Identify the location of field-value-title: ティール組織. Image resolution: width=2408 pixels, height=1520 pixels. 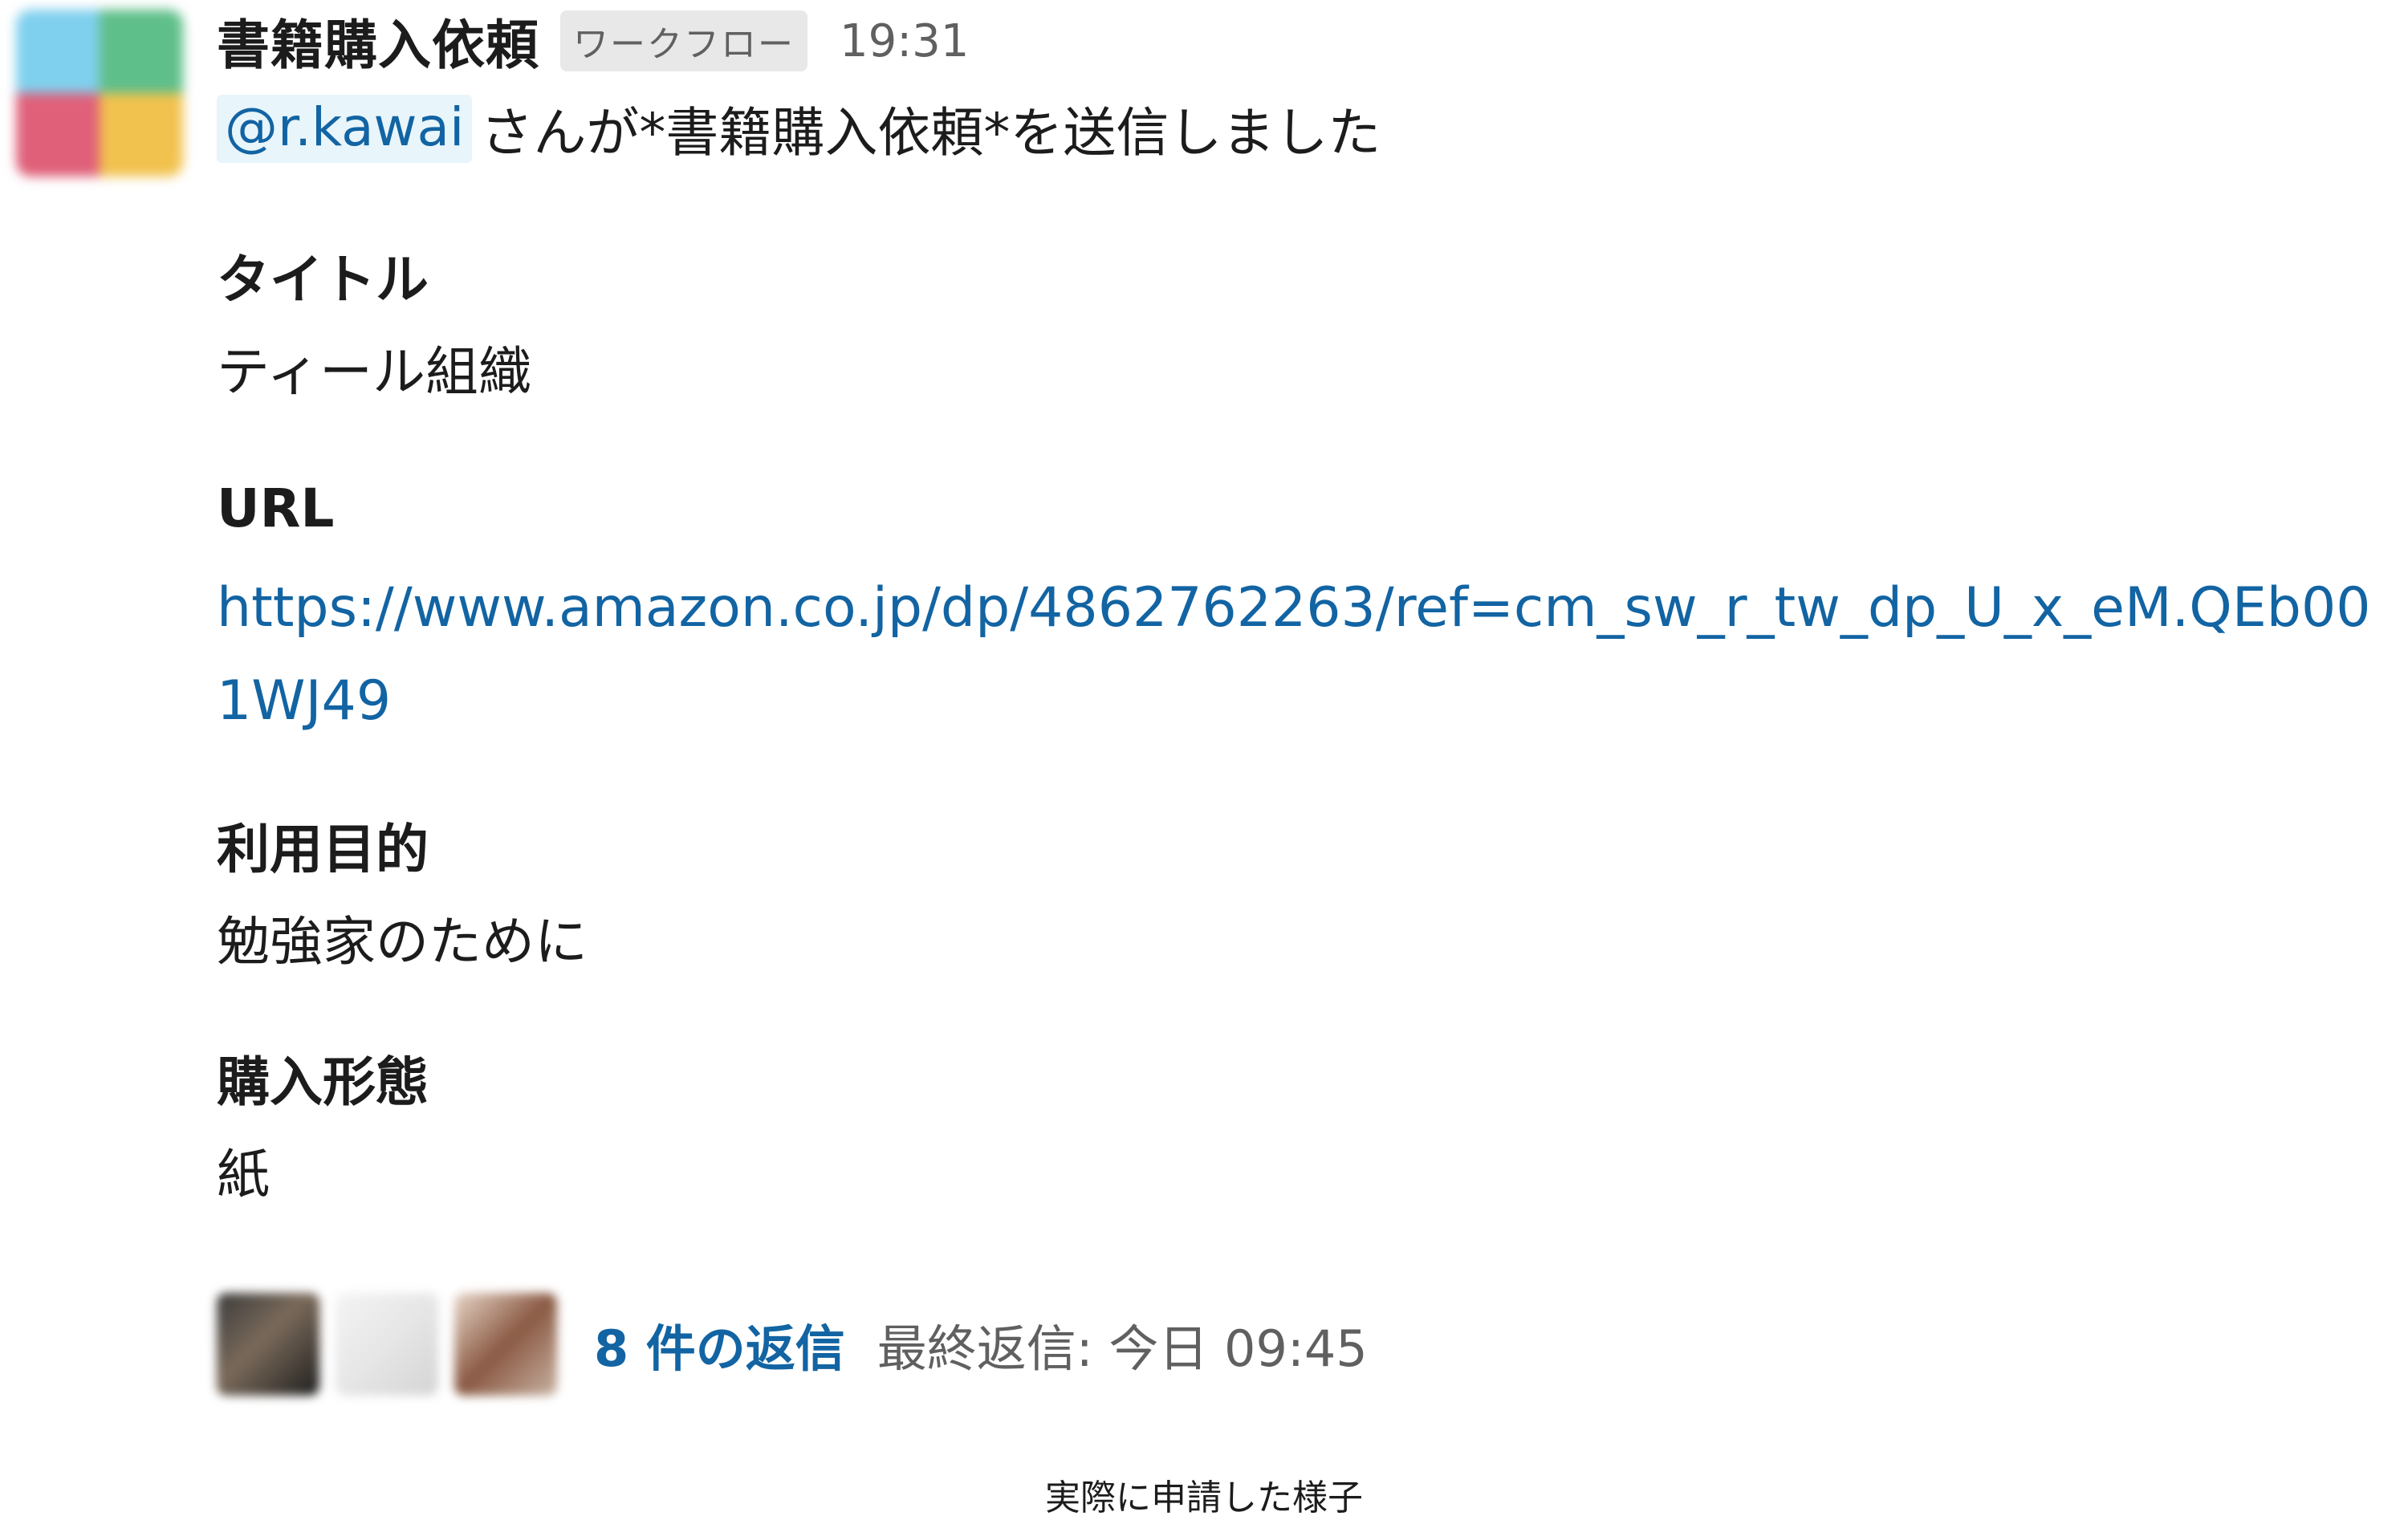
(374, 372).